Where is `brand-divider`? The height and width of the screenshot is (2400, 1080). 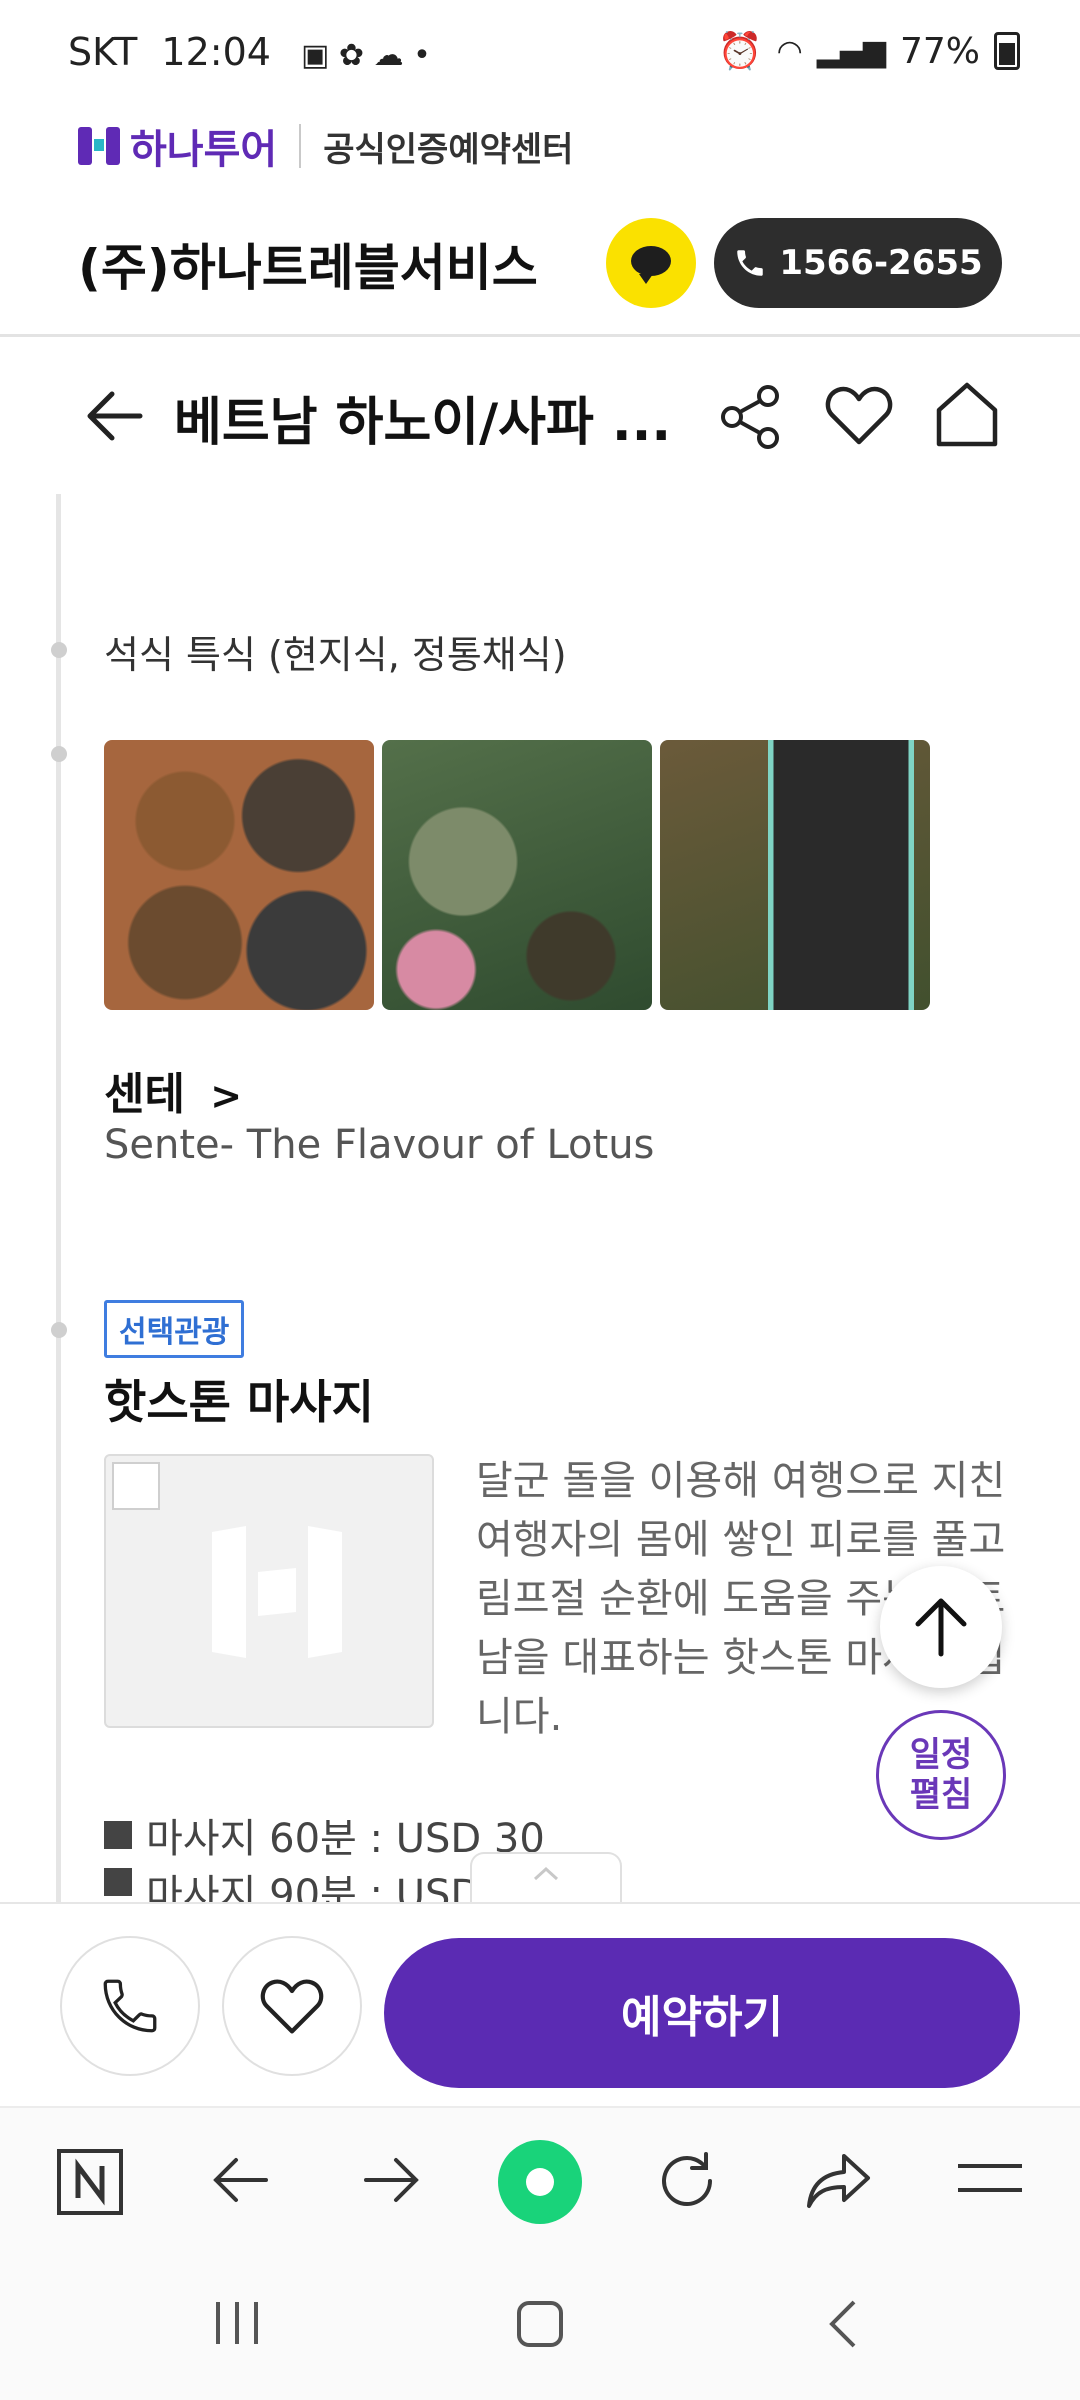 brand-divider is located at coordinates (300, 146).